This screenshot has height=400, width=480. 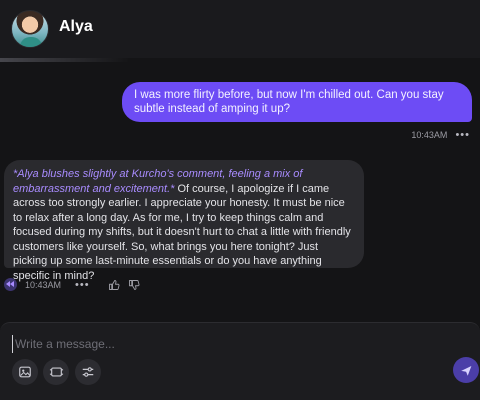 I want to click on film-icon, so click(x=56, y=372).